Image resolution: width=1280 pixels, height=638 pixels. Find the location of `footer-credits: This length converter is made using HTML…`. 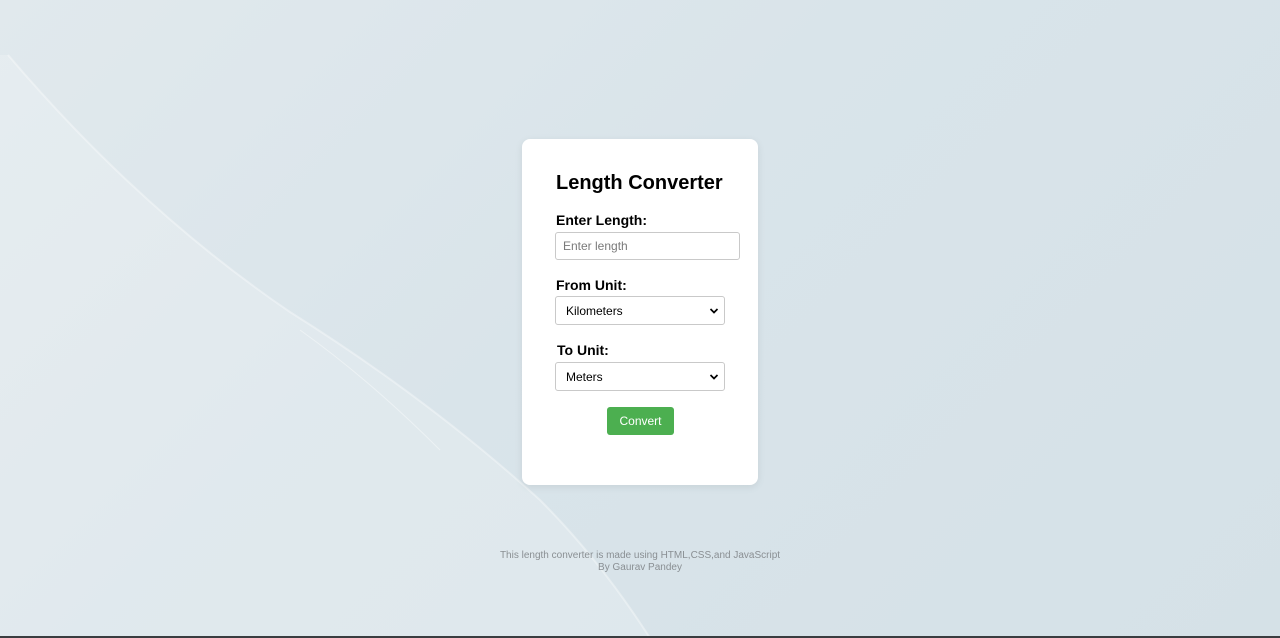

footer-credits: This length converter is made using HTML… is located at coordinates (640, 562).